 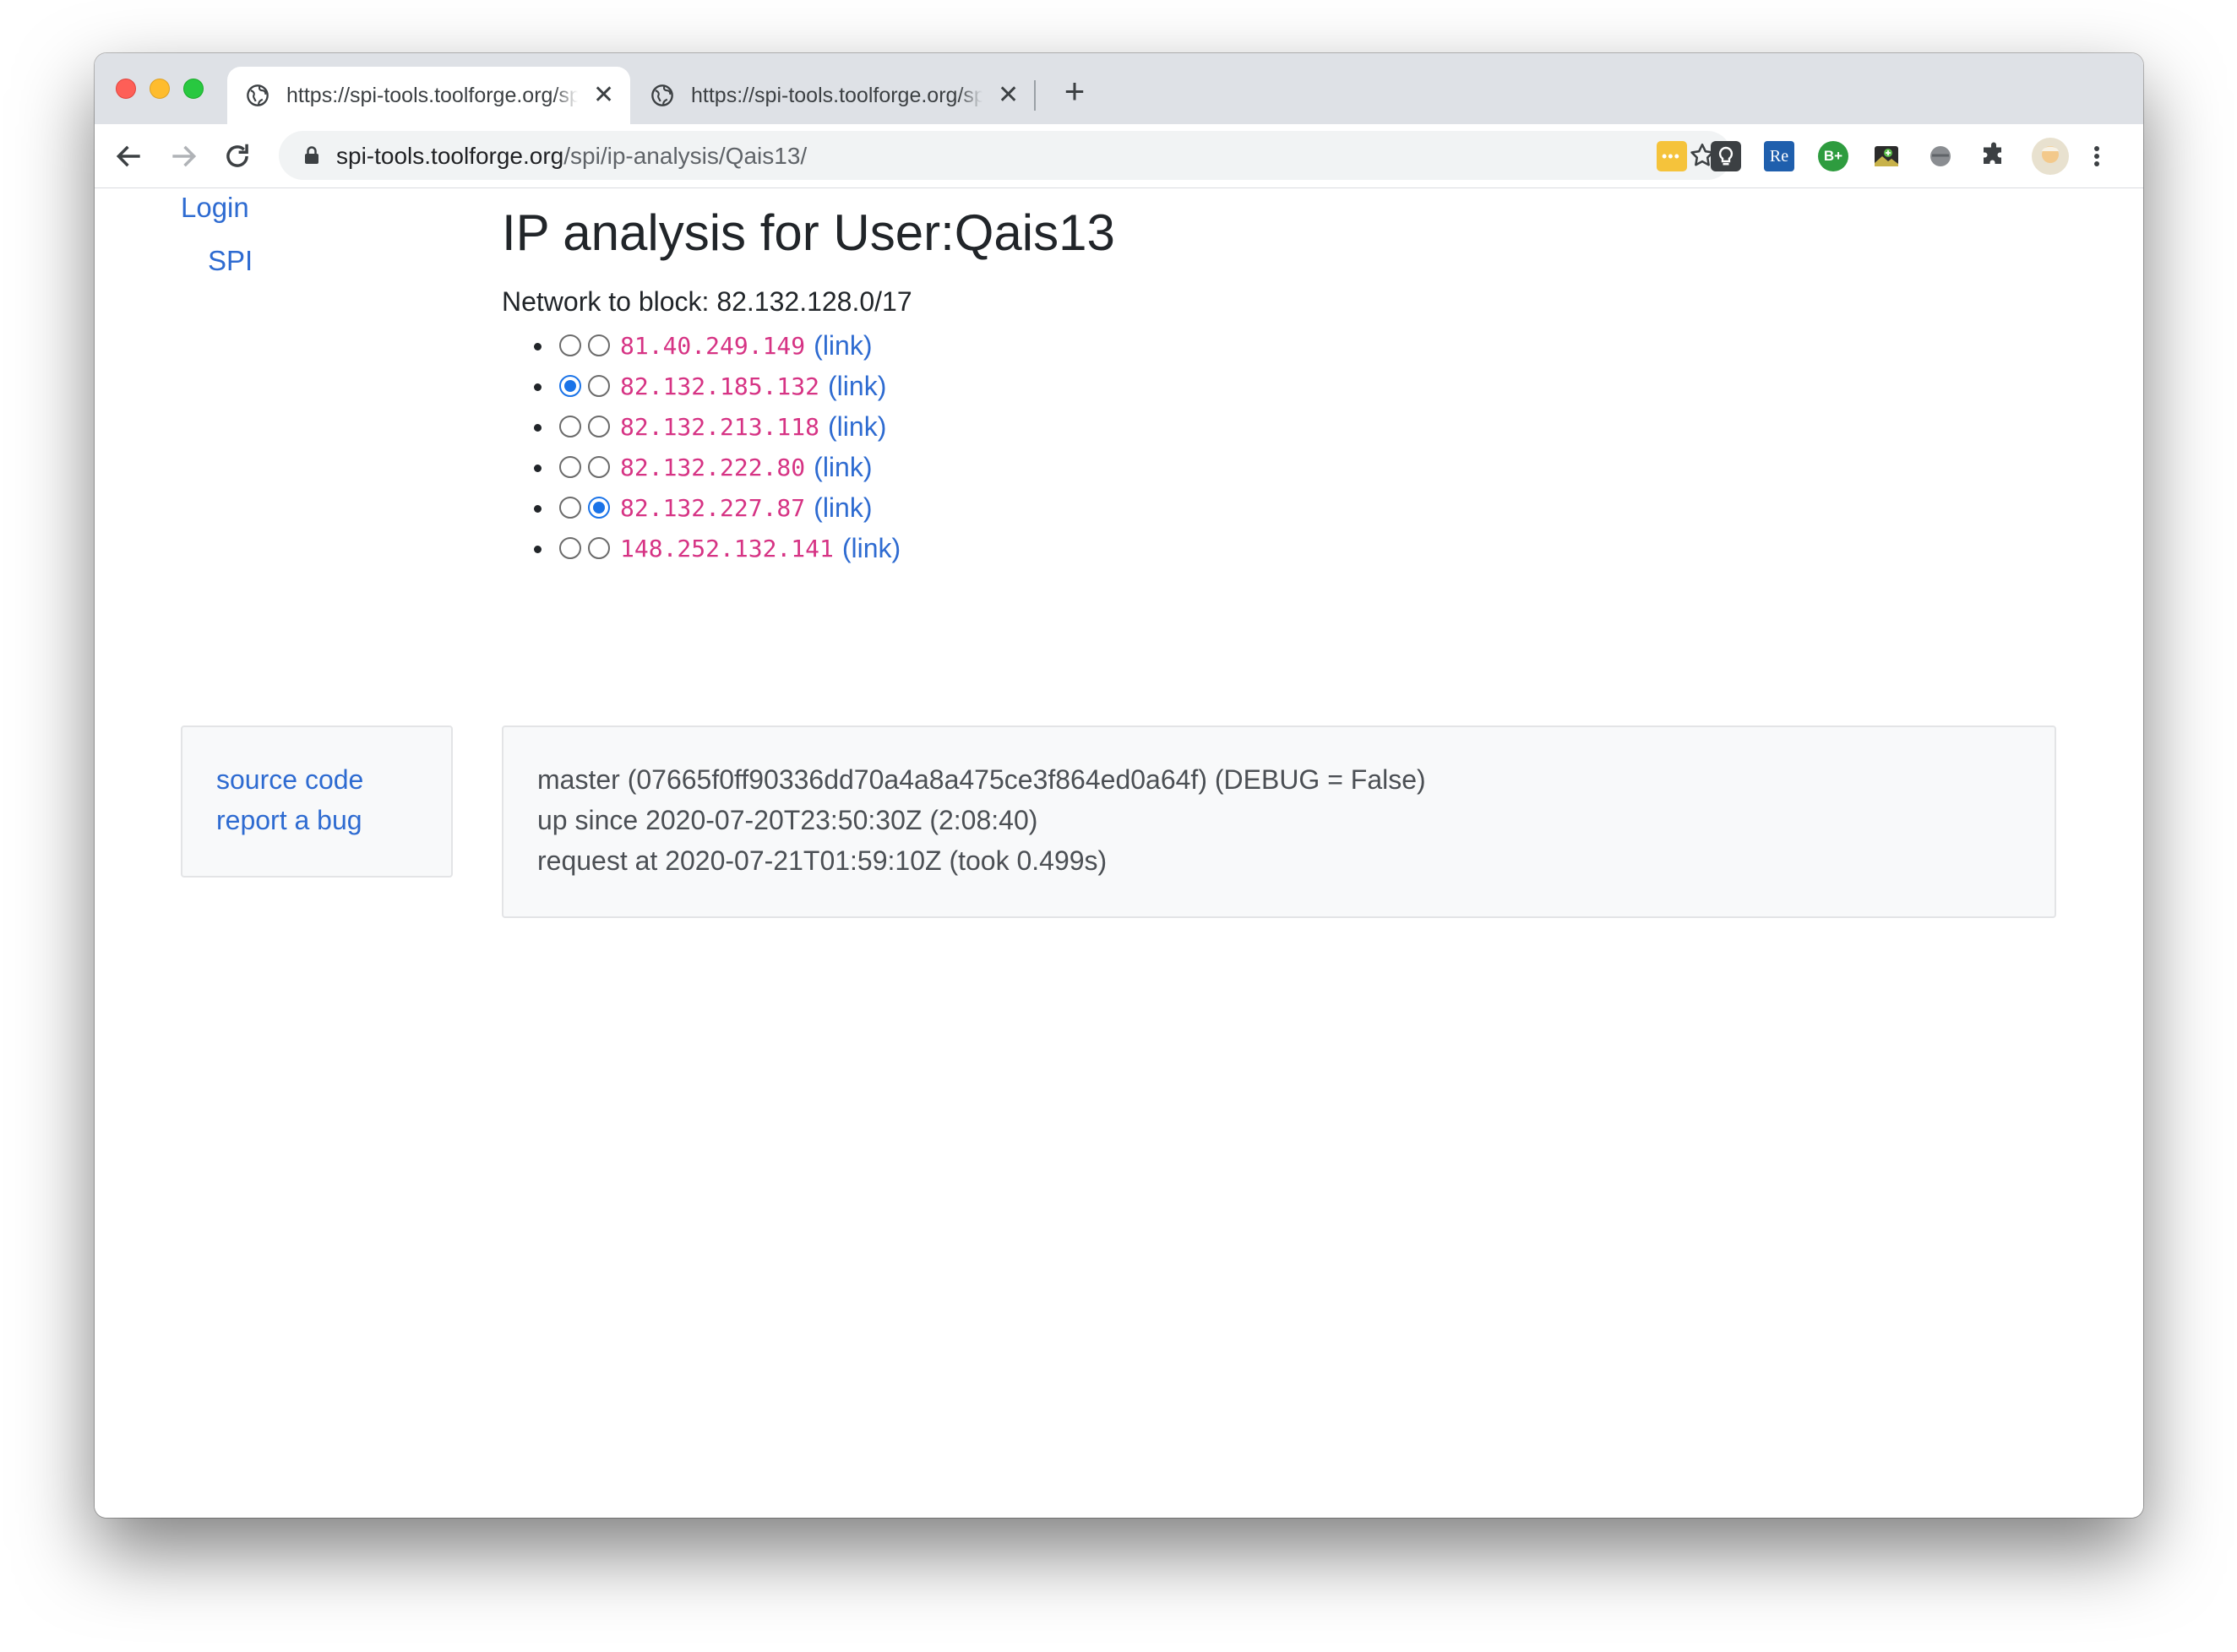 What do you see at coordinates (126, 89) in the screenshot?
I see `close-window-button` at bounding box center [126, 89].